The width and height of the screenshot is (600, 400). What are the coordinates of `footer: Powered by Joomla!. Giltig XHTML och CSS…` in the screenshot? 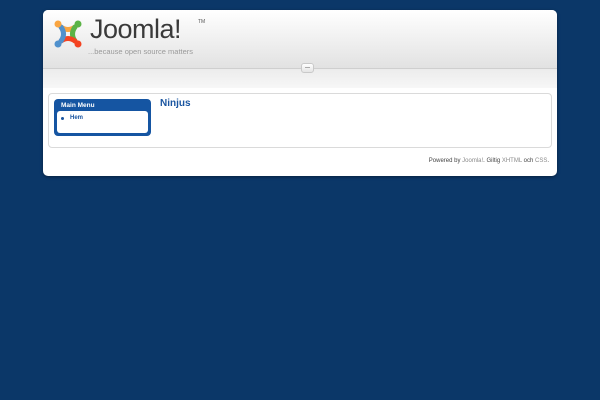 It's located at (489, 161).